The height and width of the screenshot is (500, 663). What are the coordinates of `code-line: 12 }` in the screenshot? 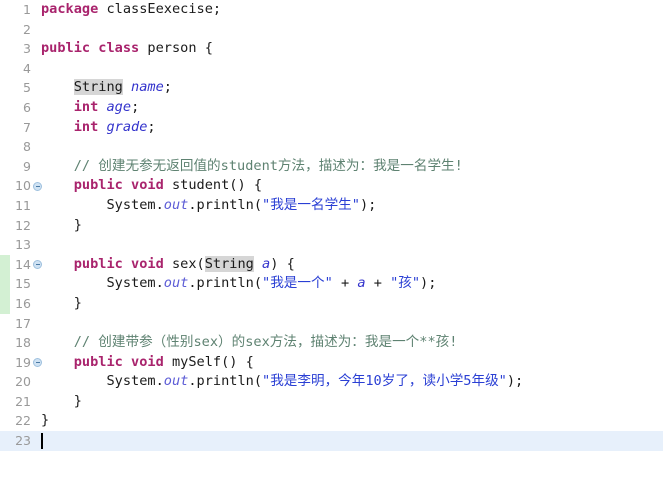 It's located at (331, 226).